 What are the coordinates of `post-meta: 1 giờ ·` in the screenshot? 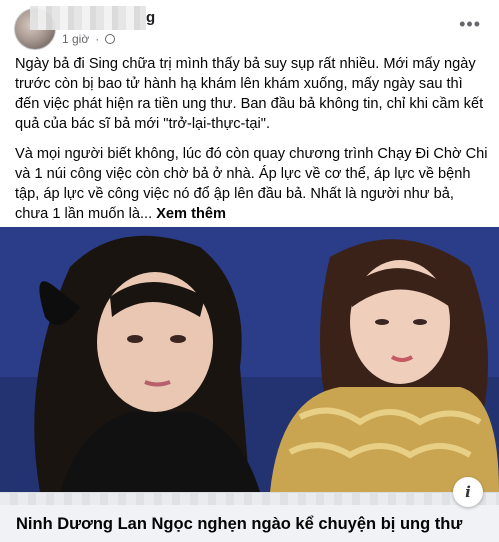 It's located at (89, 39).